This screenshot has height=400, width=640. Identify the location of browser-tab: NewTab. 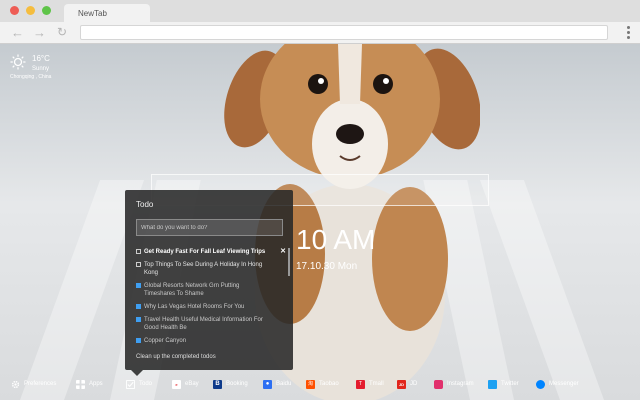
(107, 13).